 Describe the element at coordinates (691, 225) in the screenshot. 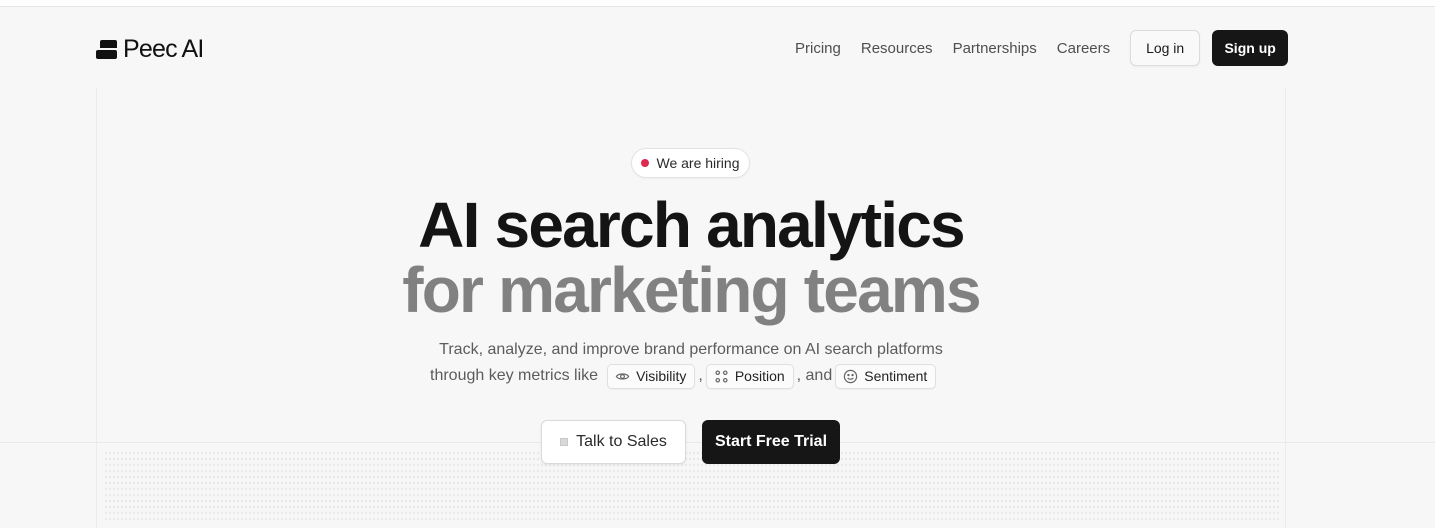

I see `headline-line-1: AI search analytics` at that location.